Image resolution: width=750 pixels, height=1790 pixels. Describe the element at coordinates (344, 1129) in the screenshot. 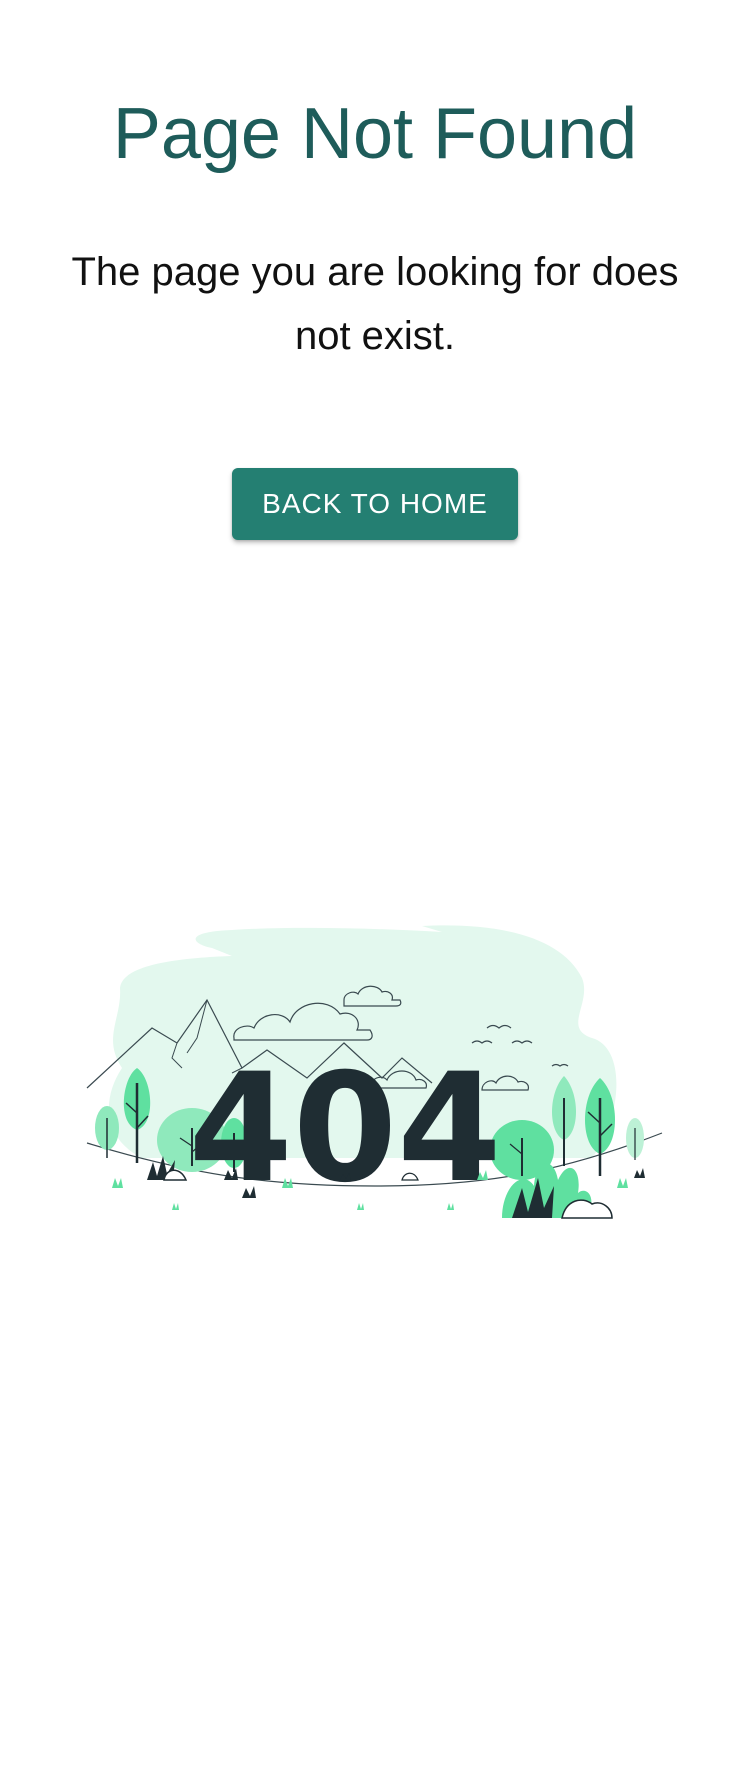

I see `404-code-text: 404` at that location.